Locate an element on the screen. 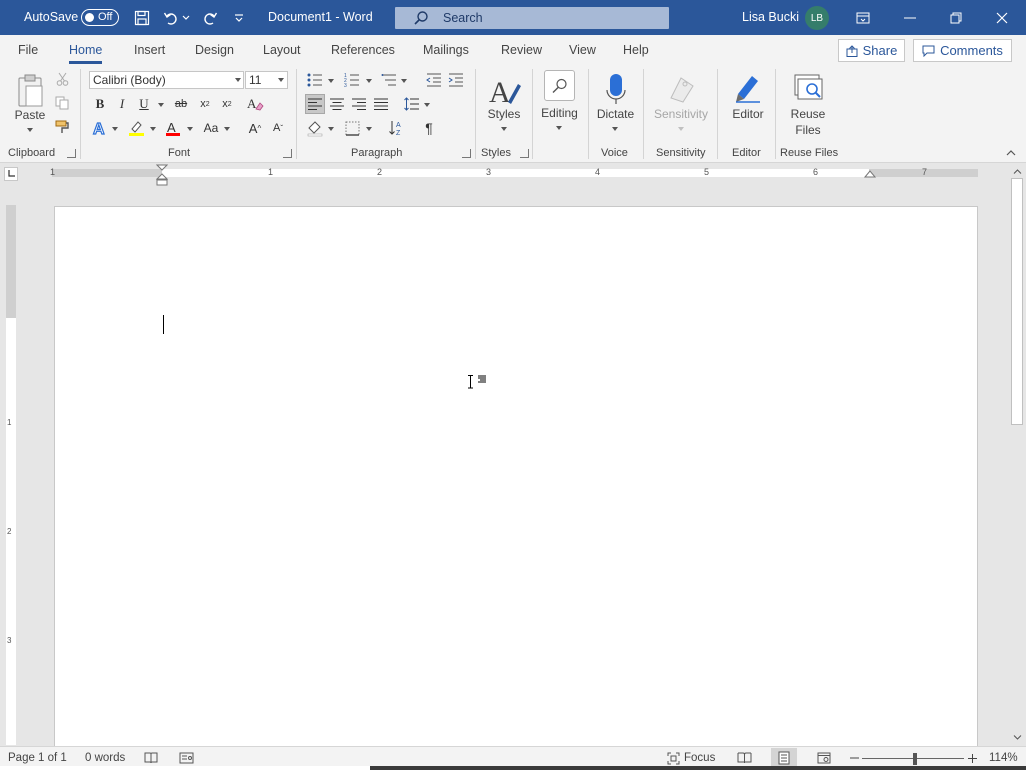 The image size is (1026, 770). align-right-icon is located at coordinates (359, 104).